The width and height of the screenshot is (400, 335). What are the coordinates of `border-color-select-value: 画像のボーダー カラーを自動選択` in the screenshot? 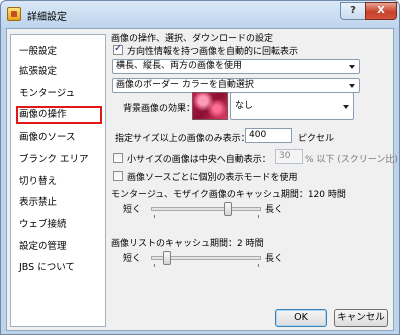 It's located at (185, 85).